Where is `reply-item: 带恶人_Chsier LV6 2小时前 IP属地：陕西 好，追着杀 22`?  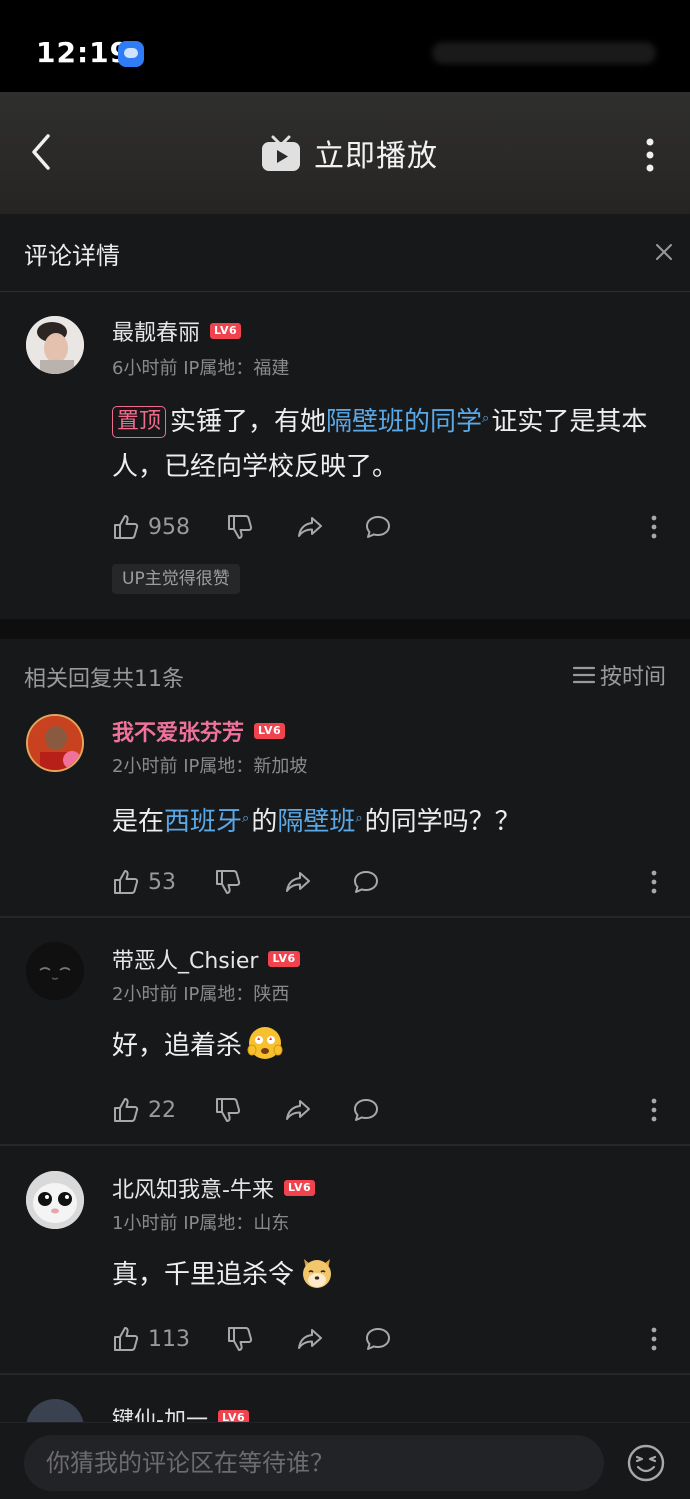
reply-item: 带恶人_Chsier LV6 2小时前 IP属地：陕西 好，追着杀 22 is located at coordinates (345, 1043).